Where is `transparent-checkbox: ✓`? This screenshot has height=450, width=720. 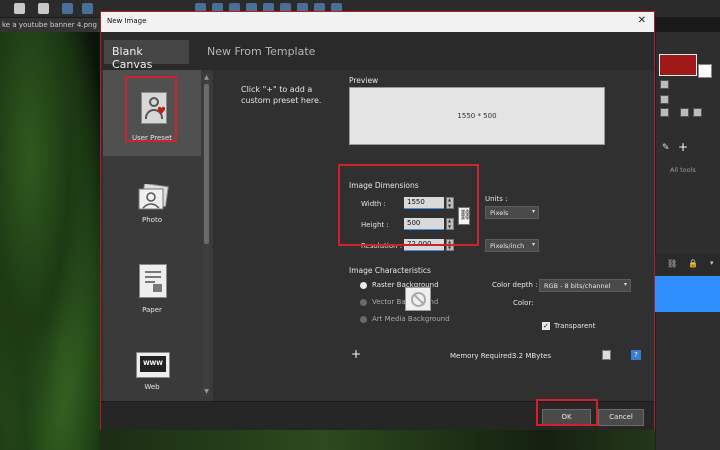 transparent-checkbox: ✓ is located at coordinates (546, 326).